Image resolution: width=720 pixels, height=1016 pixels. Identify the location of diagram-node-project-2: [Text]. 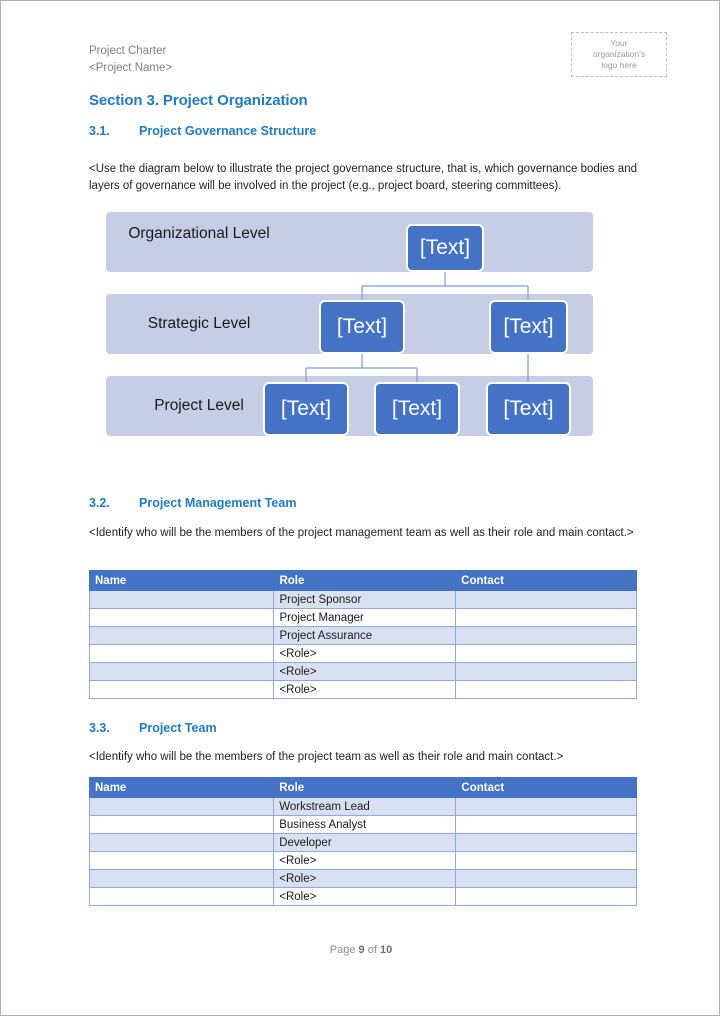
(417, 409).